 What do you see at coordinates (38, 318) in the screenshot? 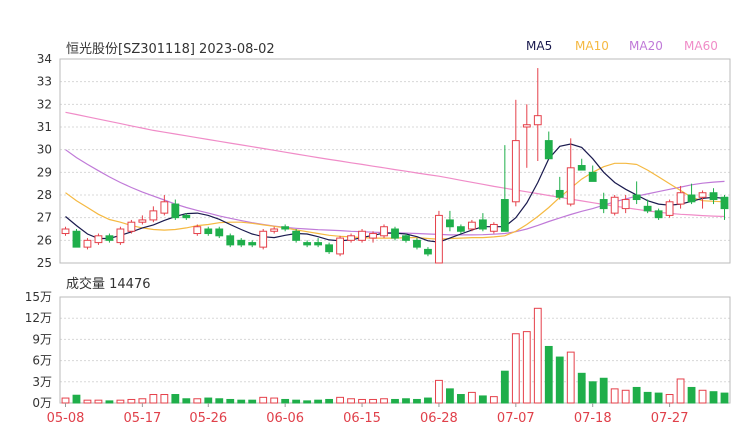
I see `volume-tick-label: 12万` at bounding box center [38, 318].